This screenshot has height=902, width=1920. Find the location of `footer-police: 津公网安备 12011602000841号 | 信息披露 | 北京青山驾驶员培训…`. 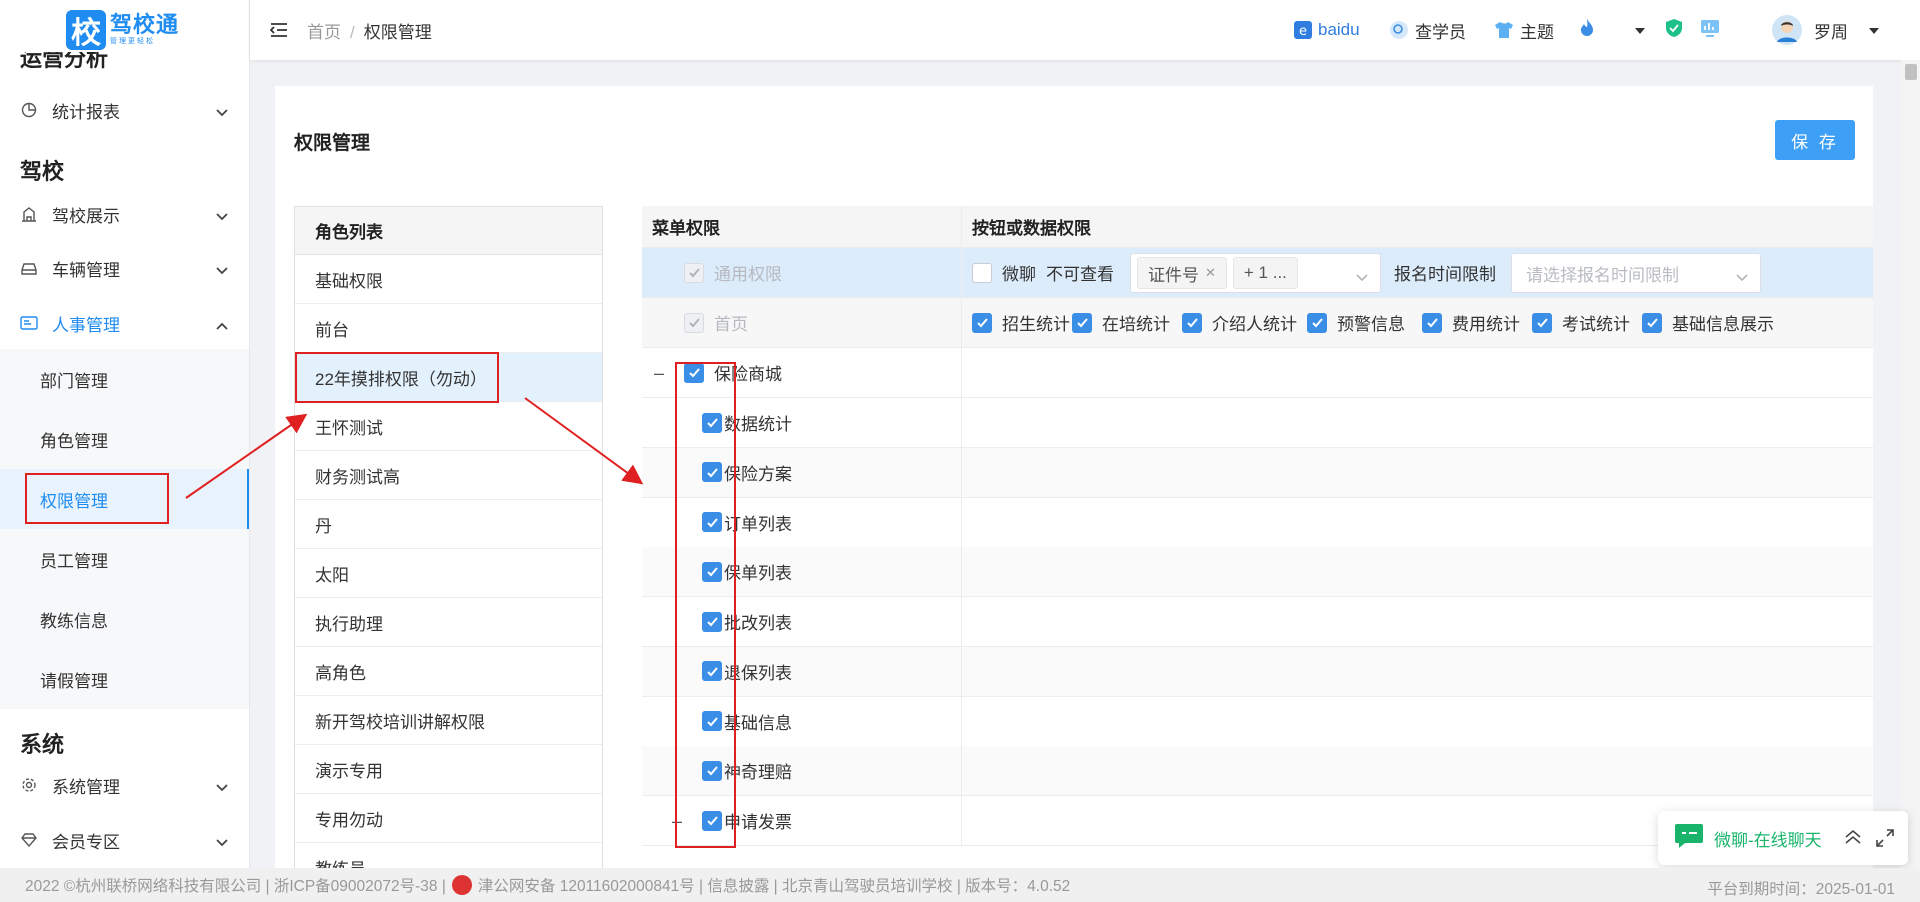

footer-police: 津公网安备 12011602000841号 | 信息披露 | 北京青山驾驶员培训… is located at coordinates (774, 886).